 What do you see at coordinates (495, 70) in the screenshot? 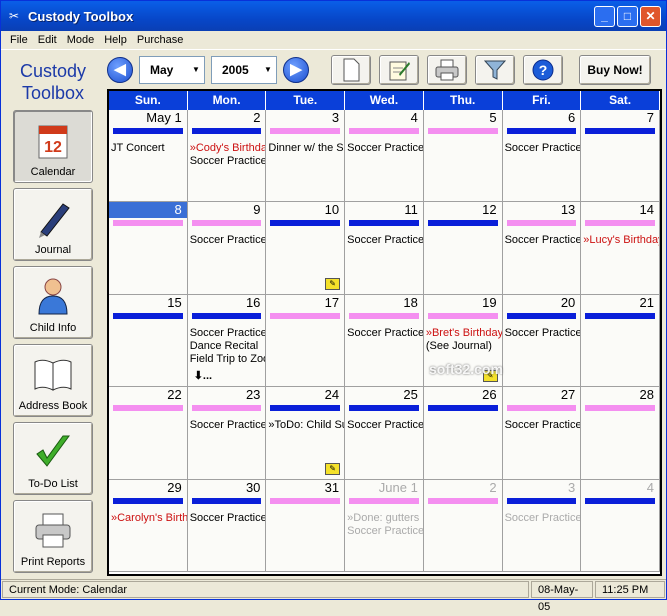
I see `filter-button` at bounding box center [495, 70].